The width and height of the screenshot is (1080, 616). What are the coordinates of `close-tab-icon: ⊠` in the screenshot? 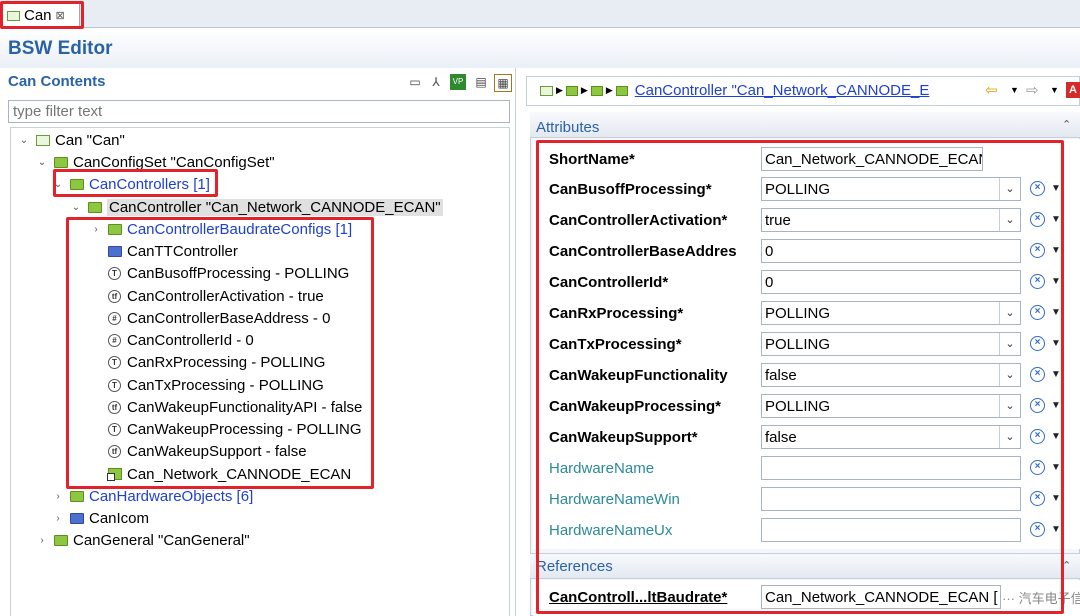 It's located at (60, 15).